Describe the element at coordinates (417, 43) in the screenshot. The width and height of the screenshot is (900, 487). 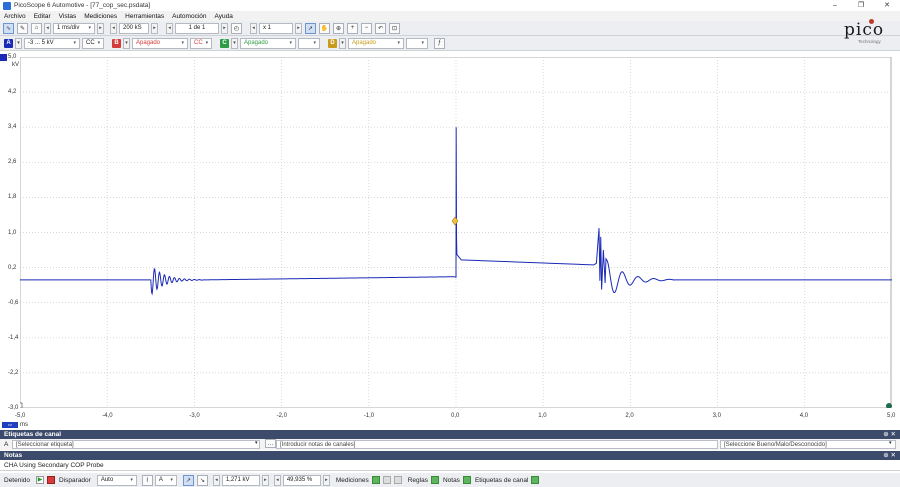
I see `channel-d-coupling-select: ▾` at that location.